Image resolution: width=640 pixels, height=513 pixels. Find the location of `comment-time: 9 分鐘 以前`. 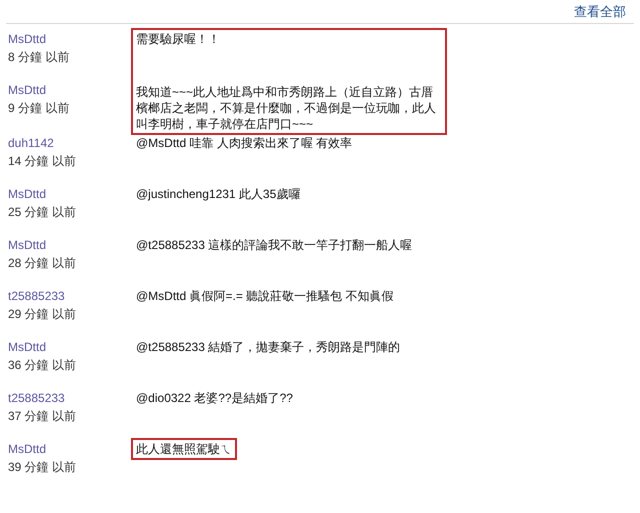

comment-time: 9 分鐘 以前 is located at coordinates (39, 108).